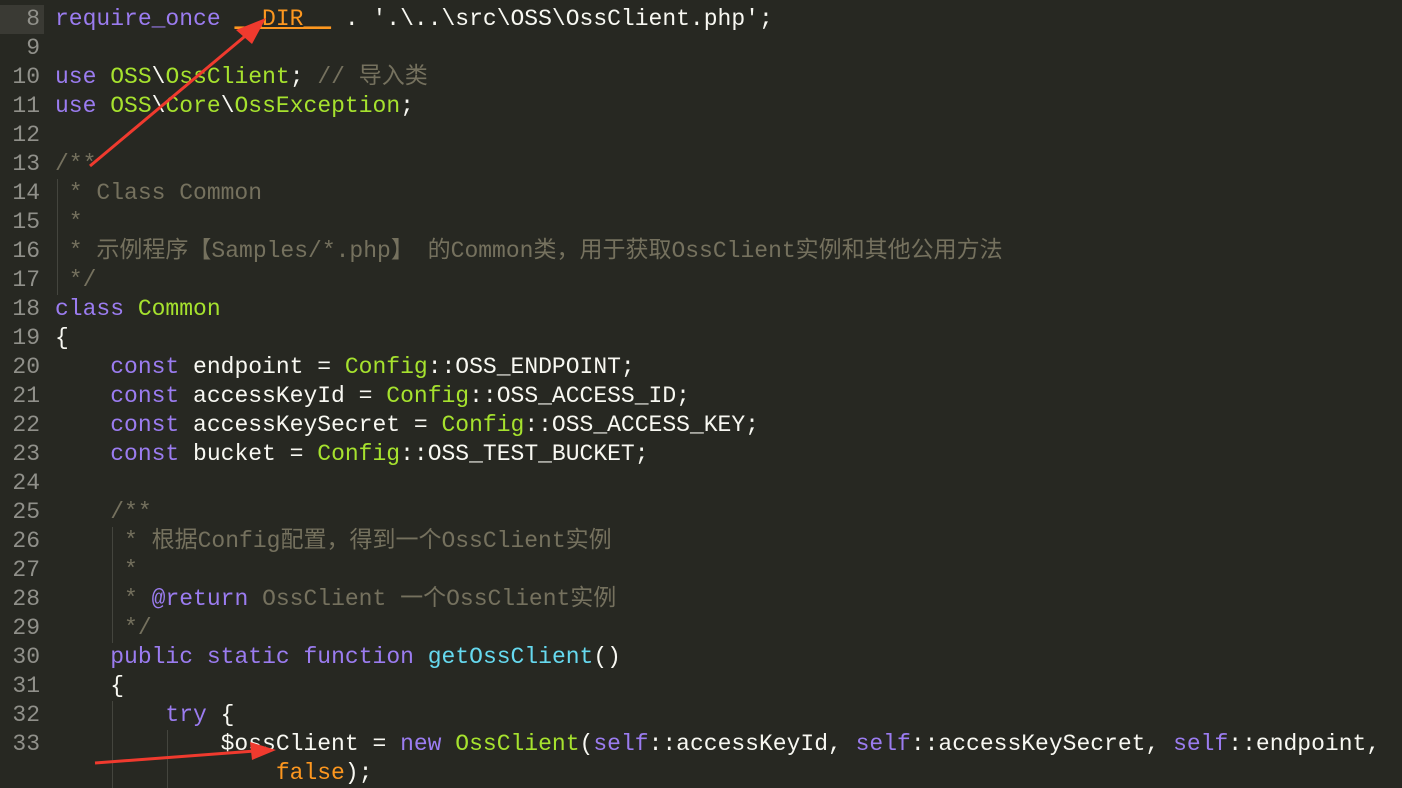 The height and width of the screenshot is (788, 1402). What do you see at coordinates (158, 77) in the screenshot?
I see `code-token: \` at bounding box center [158, 77].